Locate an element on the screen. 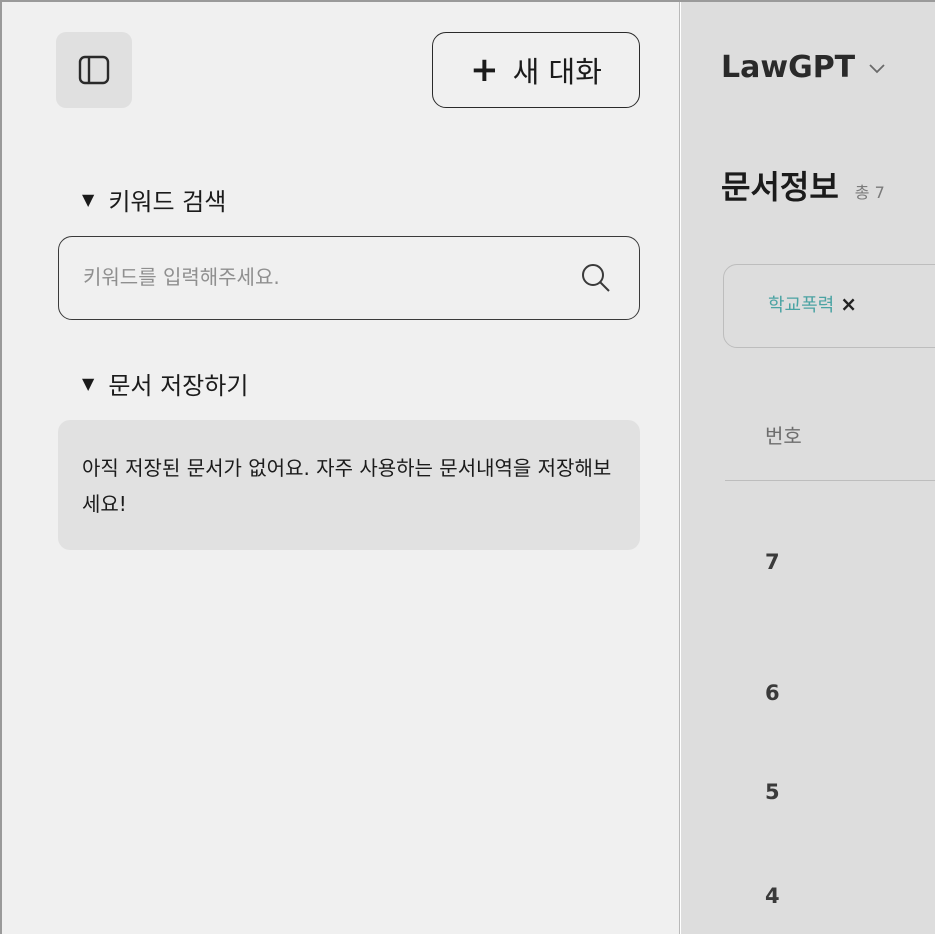  saved-section-toggle: ▼ 문서 저장하기 is located at coordinates (165, 383).